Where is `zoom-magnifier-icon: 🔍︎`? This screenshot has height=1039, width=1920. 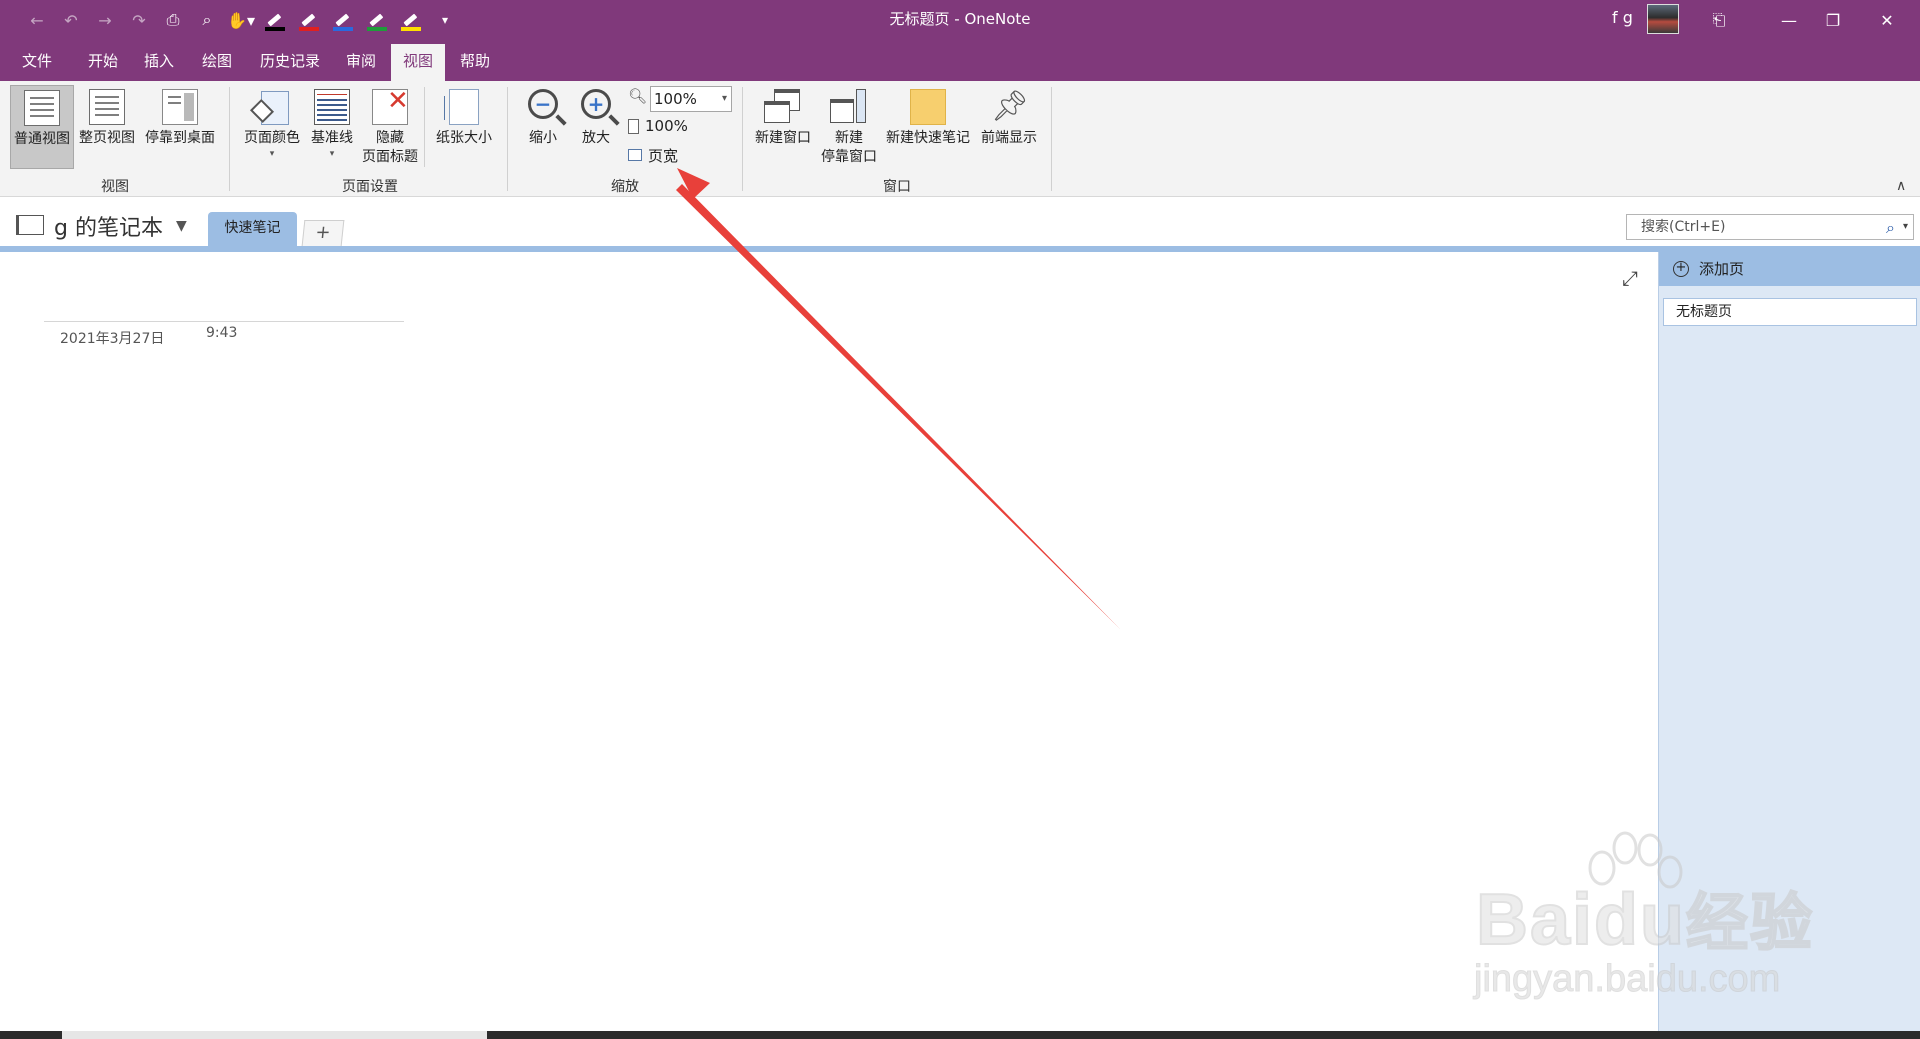
zoom-magnifier-icon: 🔍︎ is located at coordinates (638, 96).